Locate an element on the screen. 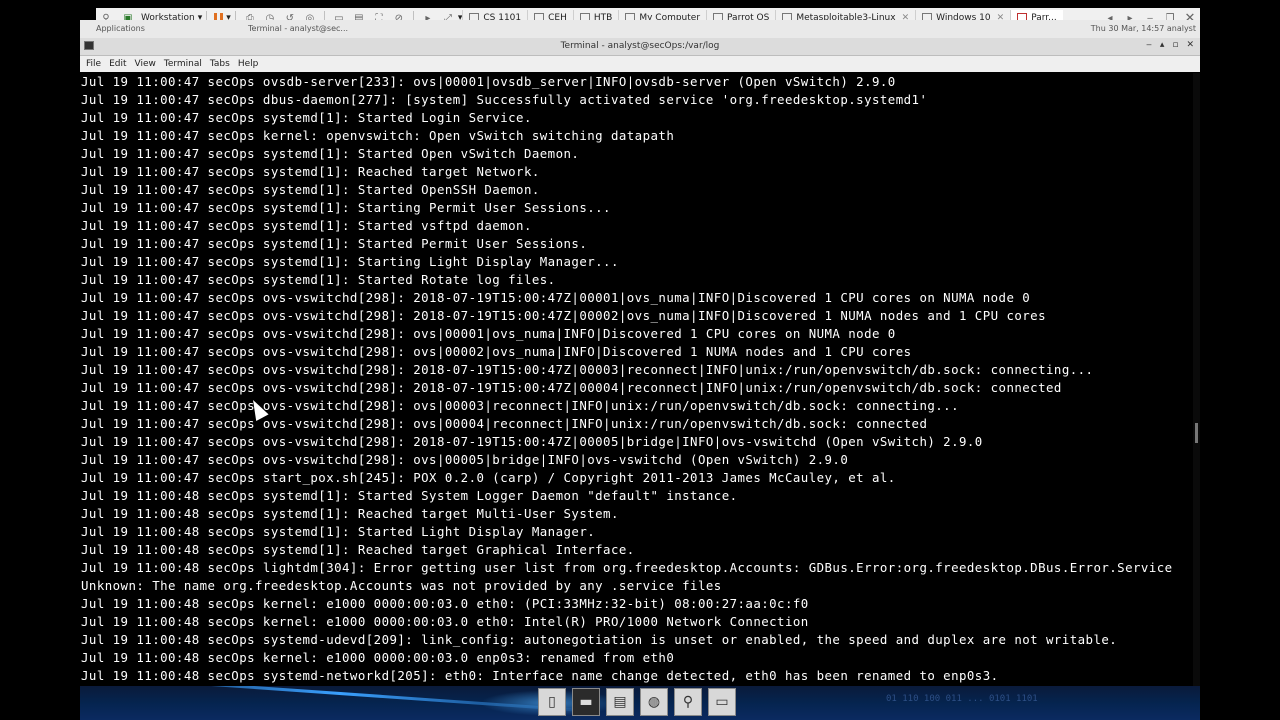 This screenshot has width=1280, height=720. panel-clock: Thu 30 Mar, 14:57 analyst is located at coordinates (1143, 28).